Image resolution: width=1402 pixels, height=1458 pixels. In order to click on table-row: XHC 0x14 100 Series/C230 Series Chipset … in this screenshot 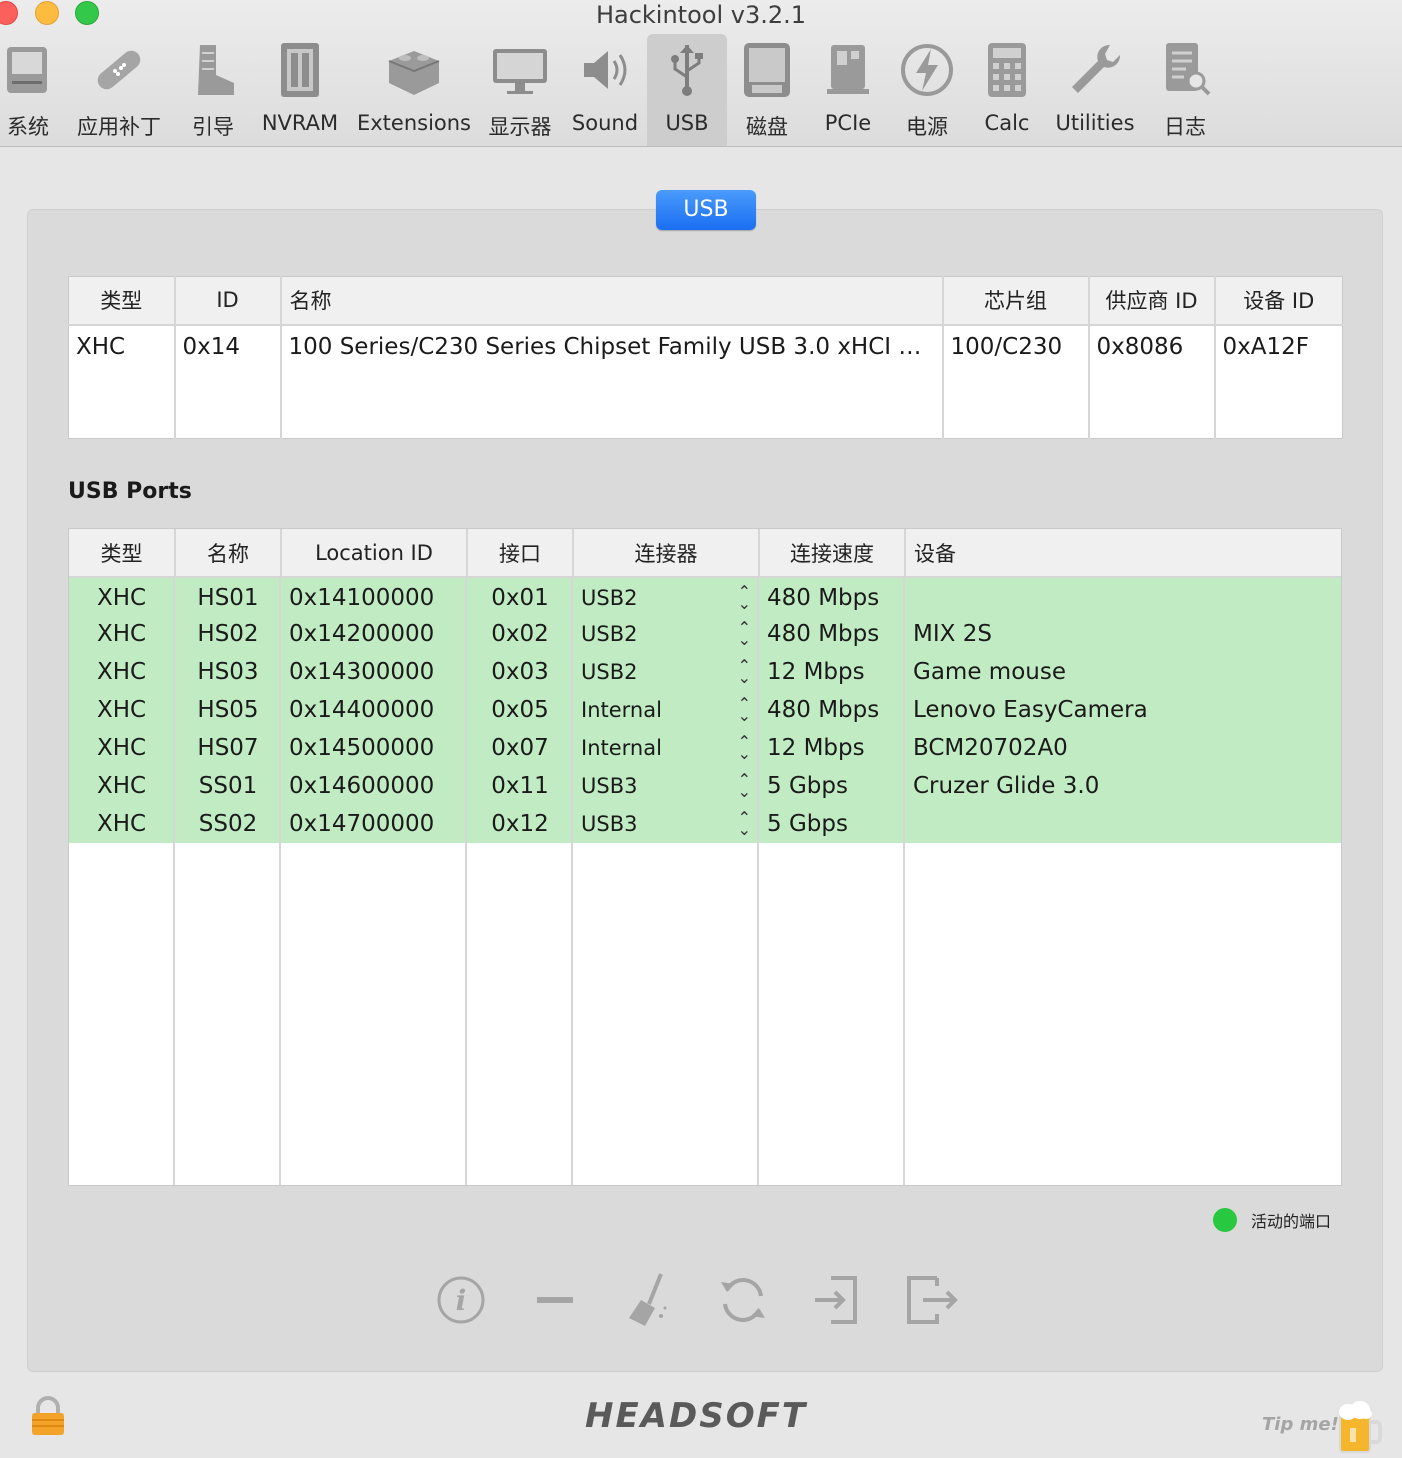, I will do `click(705, 381)`.